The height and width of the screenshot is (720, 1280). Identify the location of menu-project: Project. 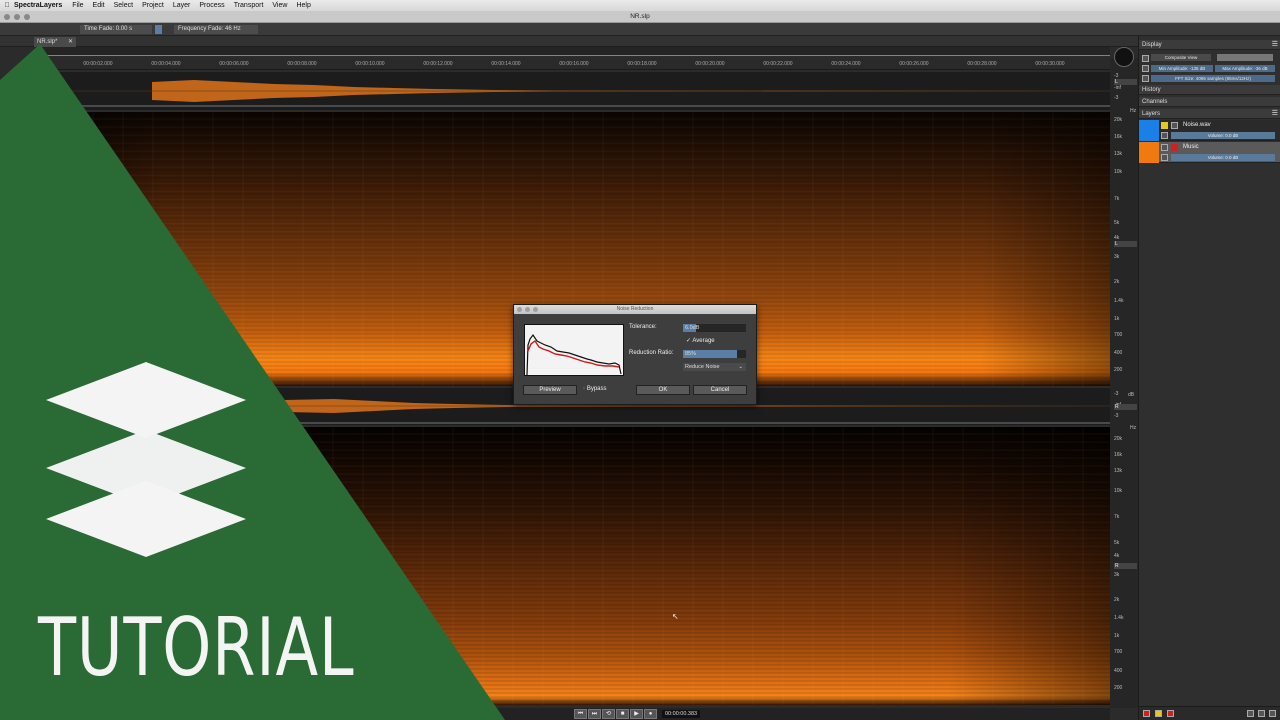
(153, 5).